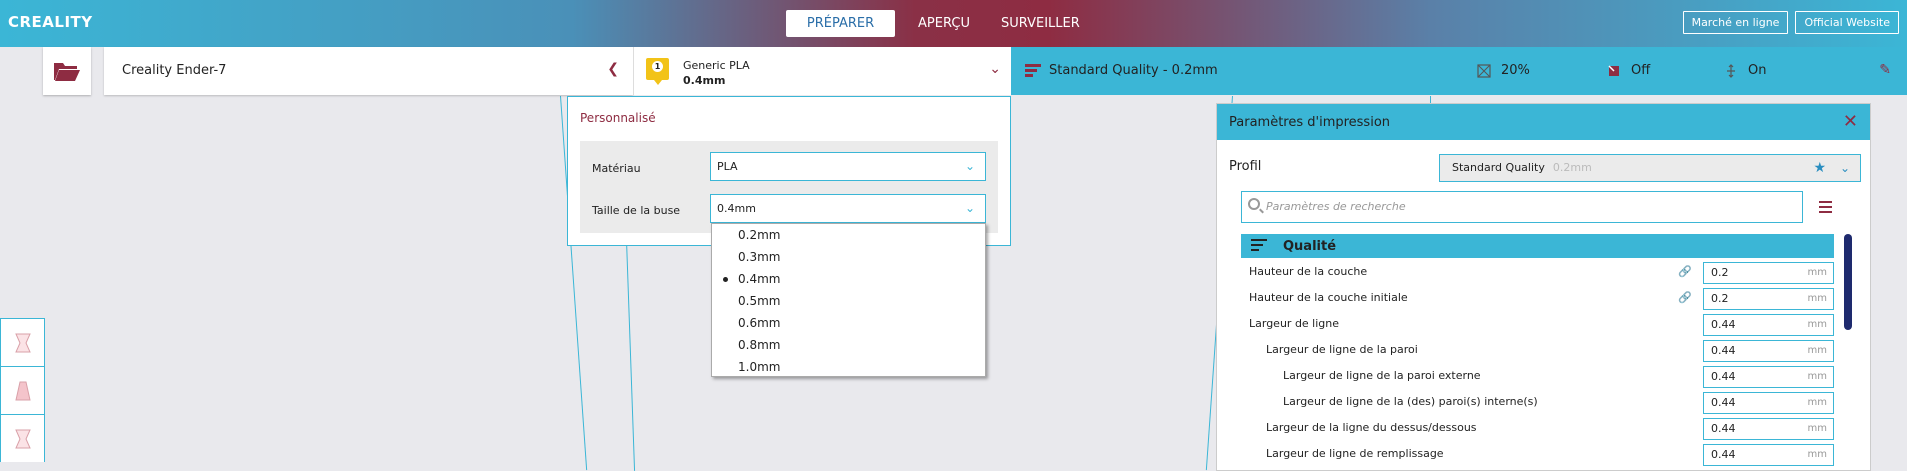  I want to click on setting-row: Hauteur de la couche initiale 🔗 0.2 mm, so click(1537, 298).